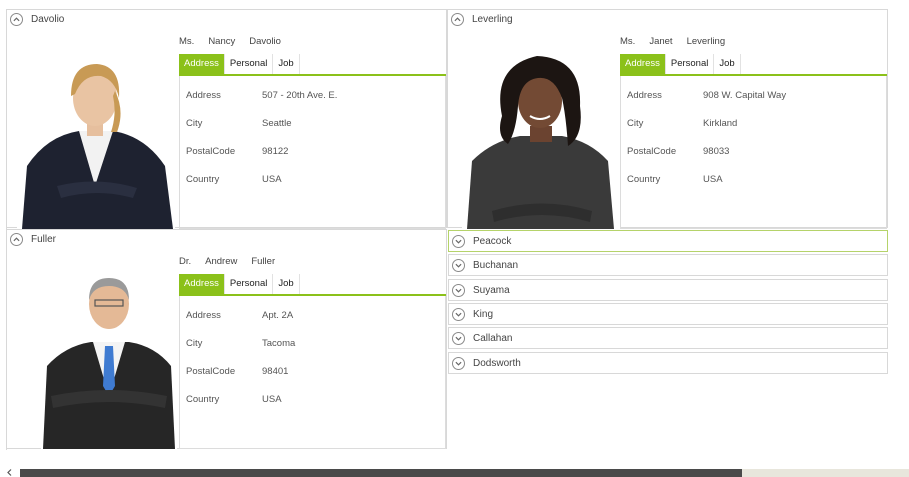  I want to click on card-header-title: Davolio, so click(48, 19).